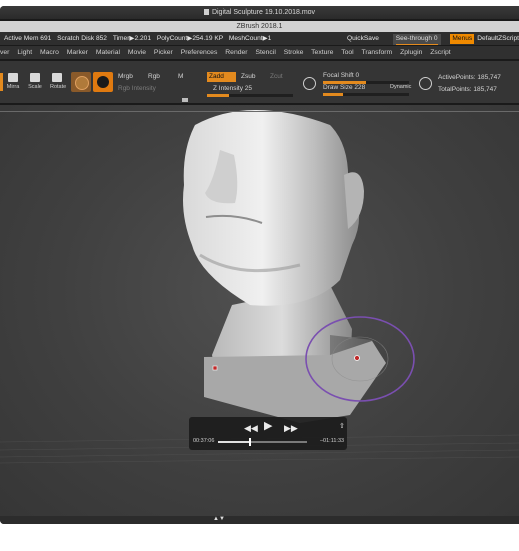 This screenshot has height=551, width=519. I want to click on zsub-button: Zsub, so click(248, 76).